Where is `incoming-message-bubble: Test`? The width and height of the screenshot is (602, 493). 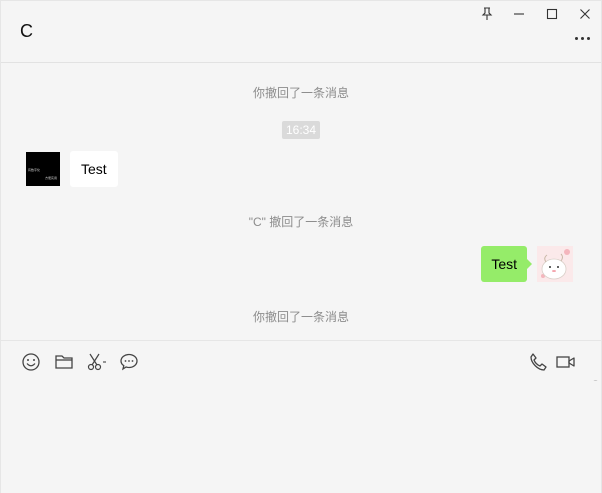
incoming-message-bubble: Test is located at coordinates (94, 169).